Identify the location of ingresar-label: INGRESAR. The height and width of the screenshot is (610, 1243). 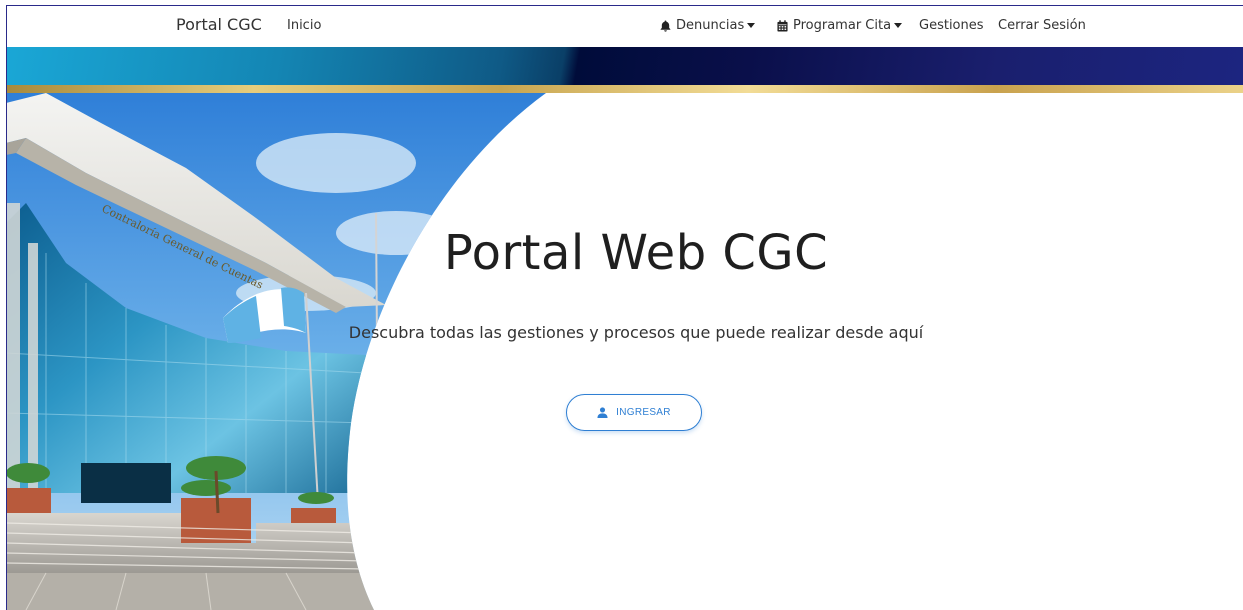
(643, 412).